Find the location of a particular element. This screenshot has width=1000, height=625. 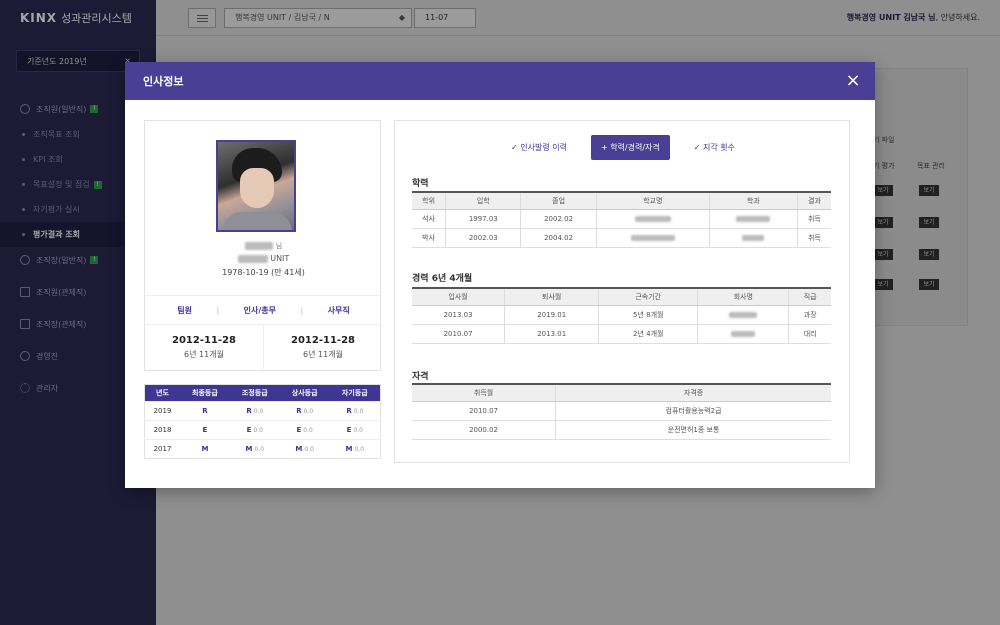

degree-cell: 박사 is located at coordinates (429, 238).